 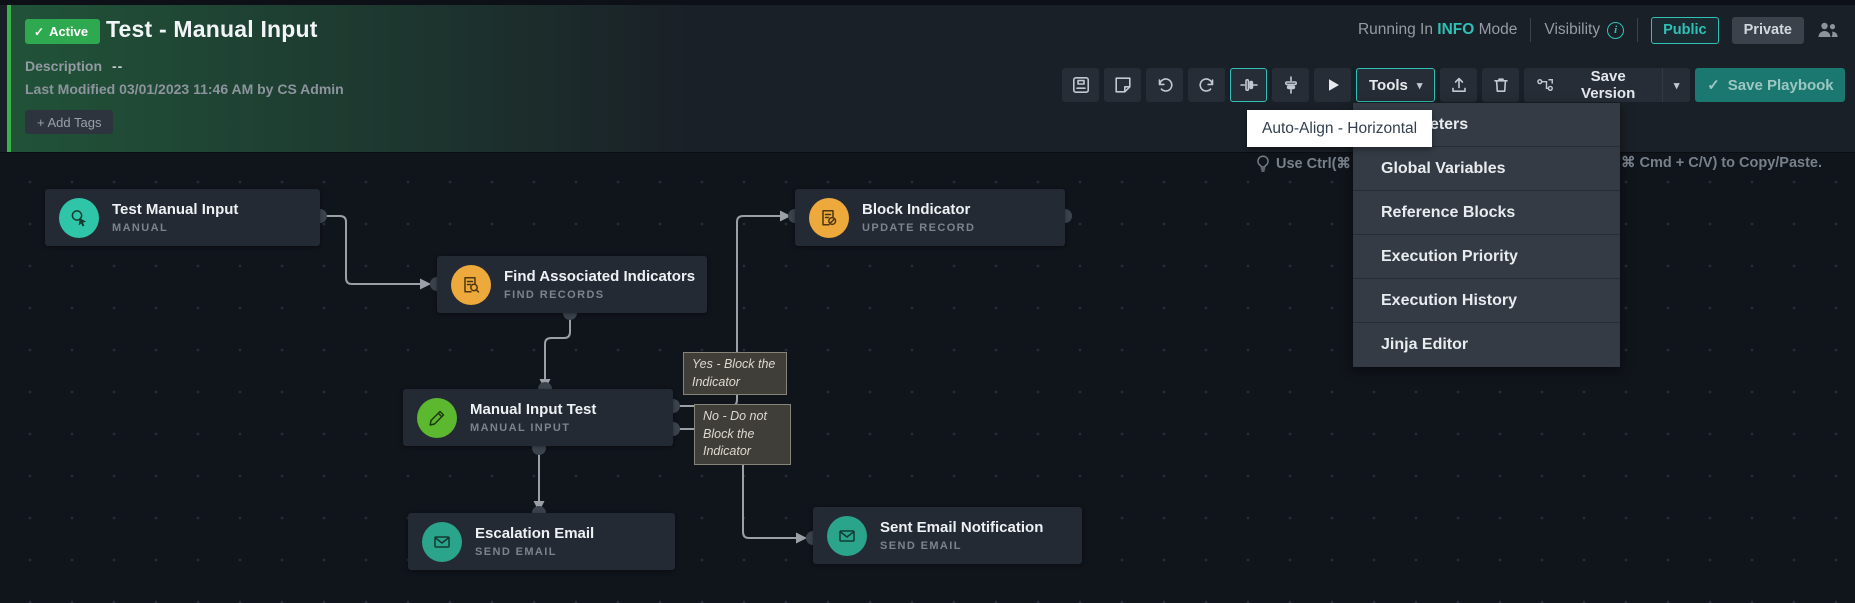 I want to click on node-find-associated-indicators: Find Associated Indicators FIND RECORDS, so click(x=572, y=284).